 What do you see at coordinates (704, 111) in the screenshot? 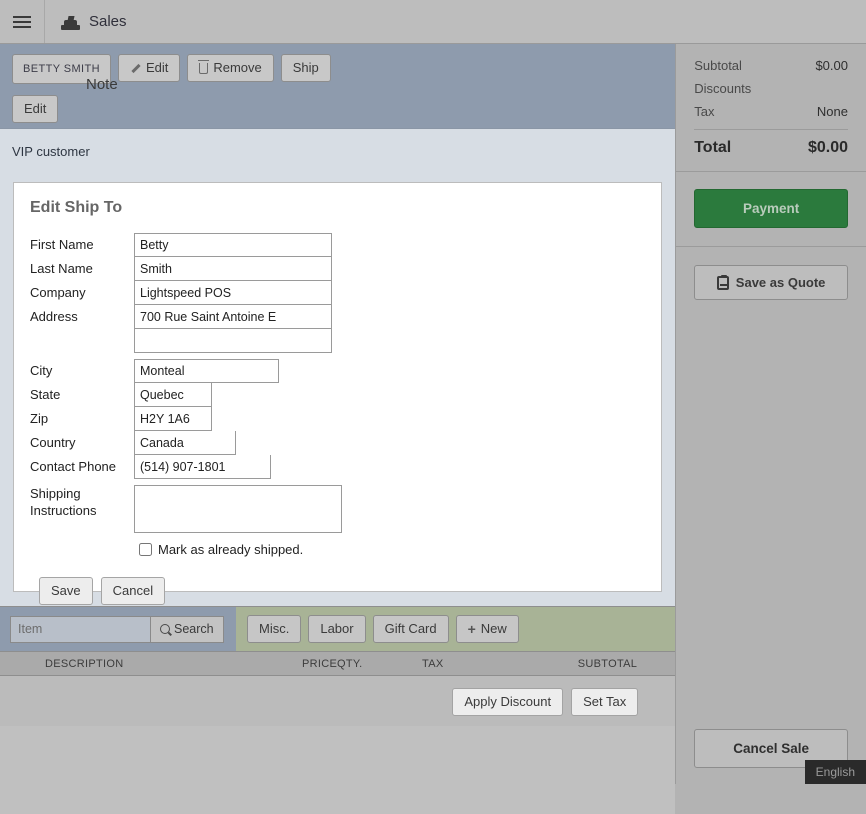
I see `tax-label: Tax` at bounding box center [704, 111].